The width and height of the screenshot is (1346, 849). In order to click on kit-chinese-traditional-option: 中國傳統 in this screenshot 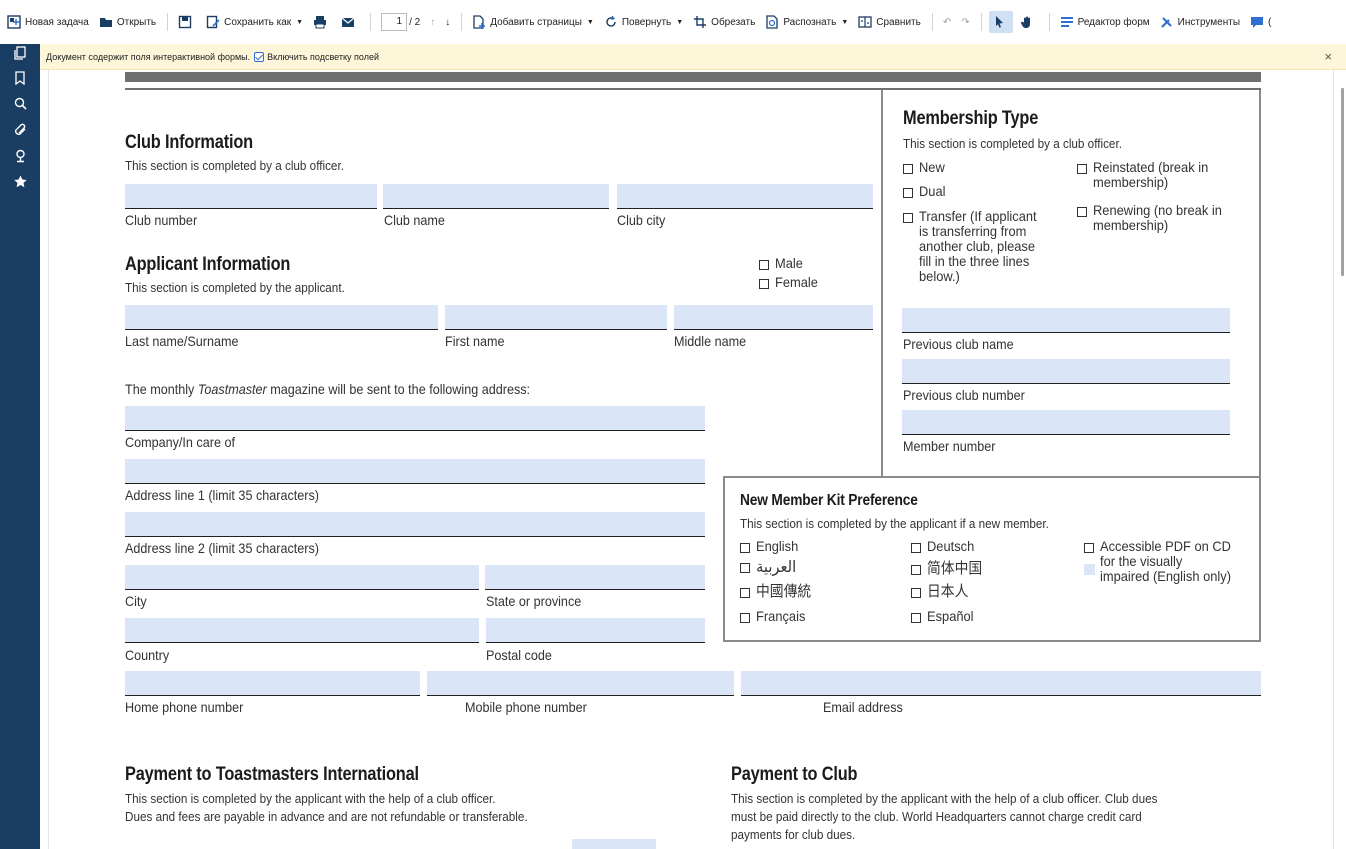, I will do `click(778, 591)`.